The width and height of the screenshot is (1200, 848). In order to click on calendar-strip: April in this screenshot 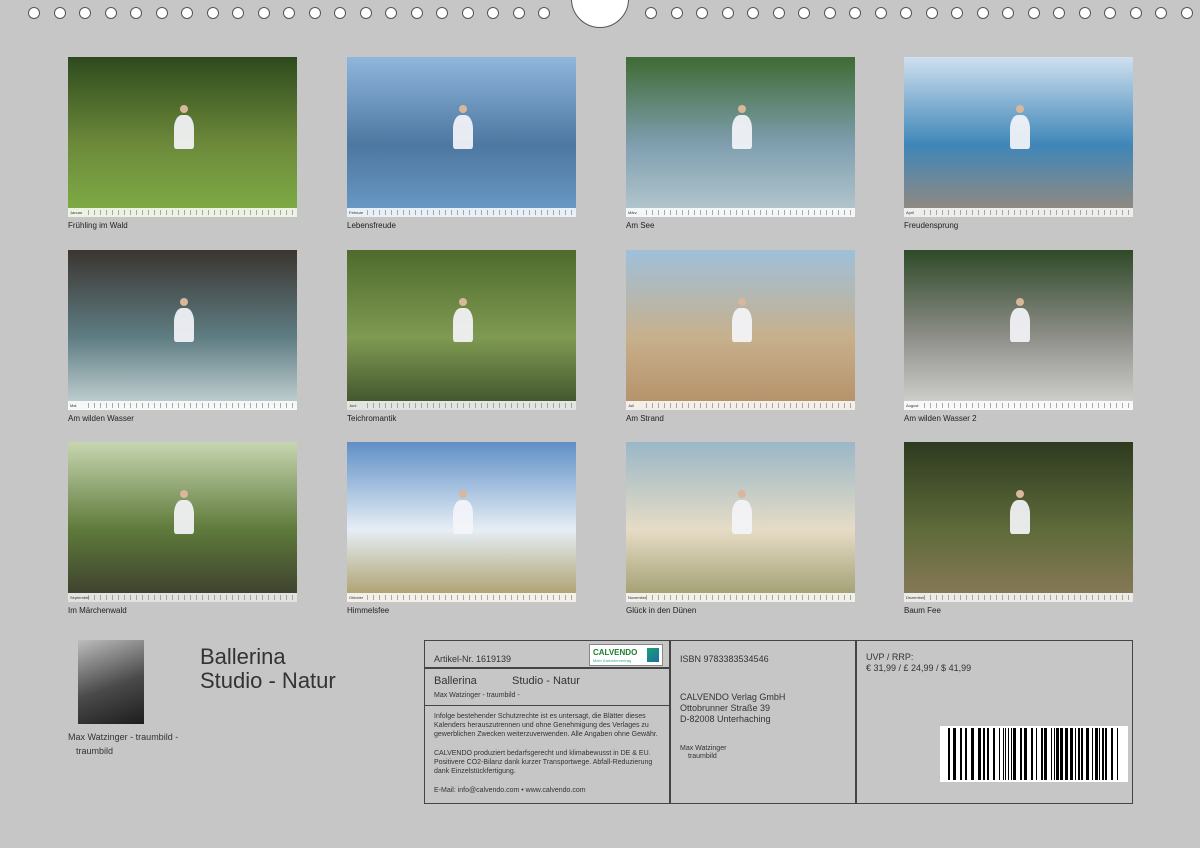, I will do `click(1018, 212)`.